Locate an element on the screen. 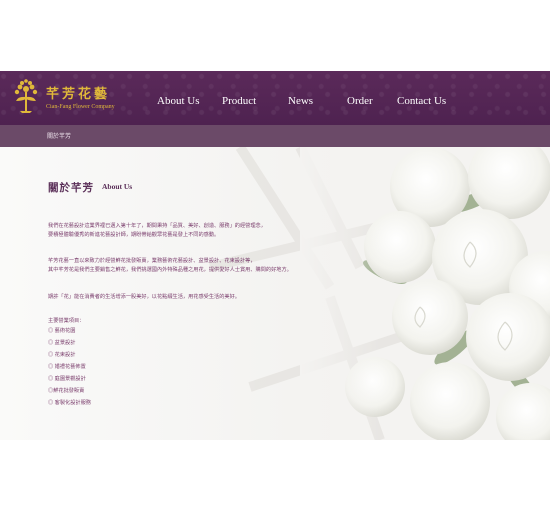  services-title: 主要營業項目： is located at coordinates (66, 321).